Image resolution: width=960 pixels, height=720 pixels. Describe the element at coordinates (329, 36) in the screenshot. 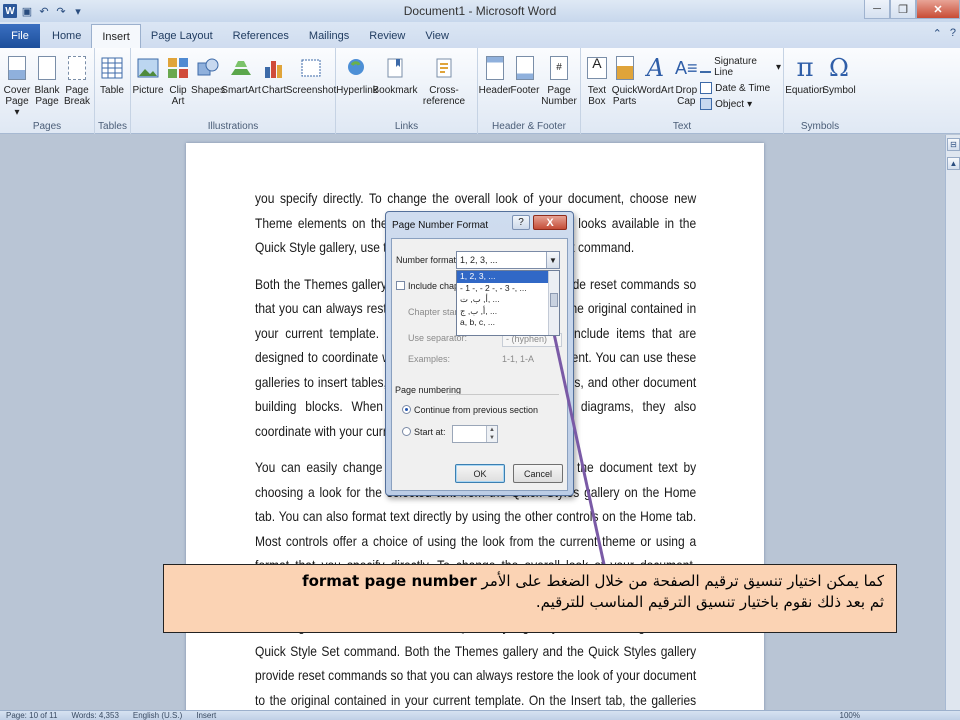

I see `tab-mailings: Mailings` at that location.